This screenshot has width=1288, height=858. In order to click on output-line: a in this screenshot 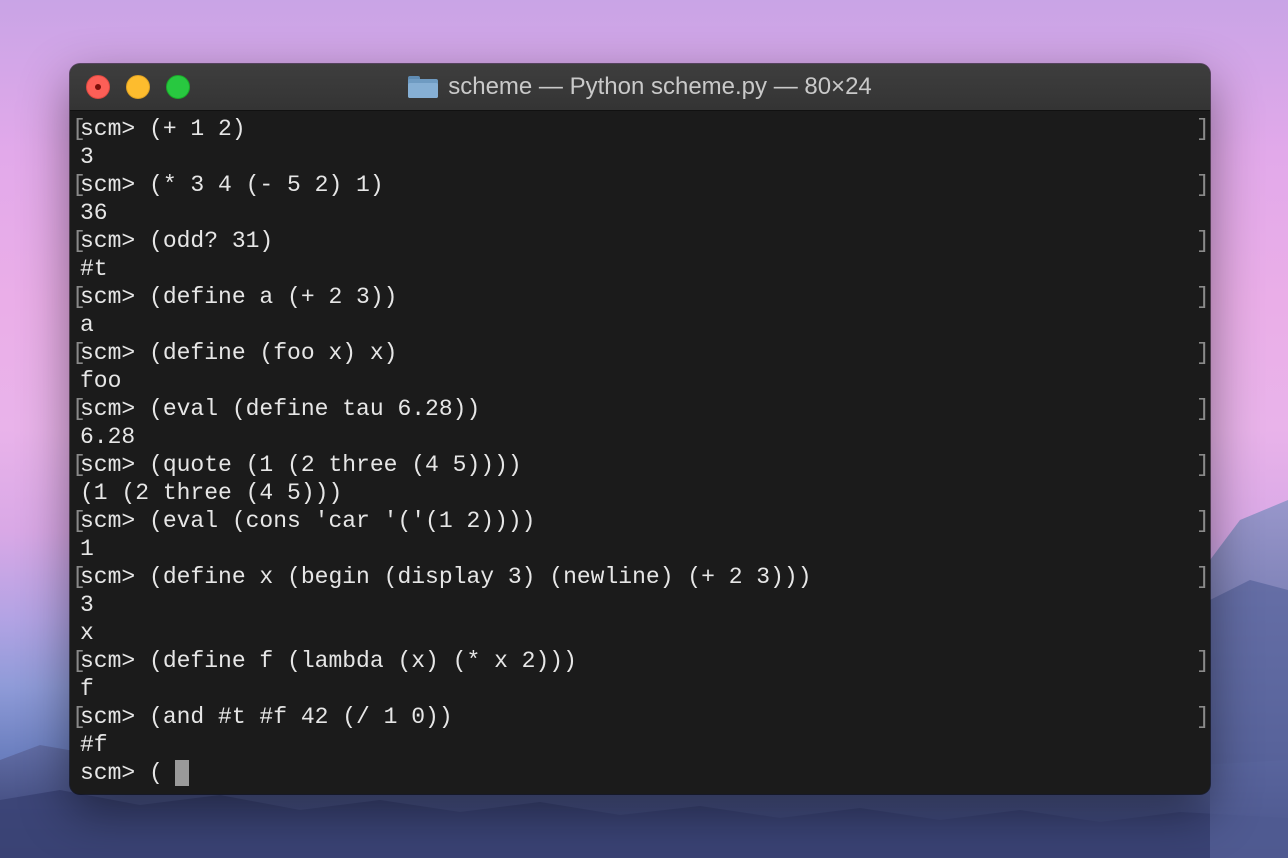, I will do `click(87, 325)`.